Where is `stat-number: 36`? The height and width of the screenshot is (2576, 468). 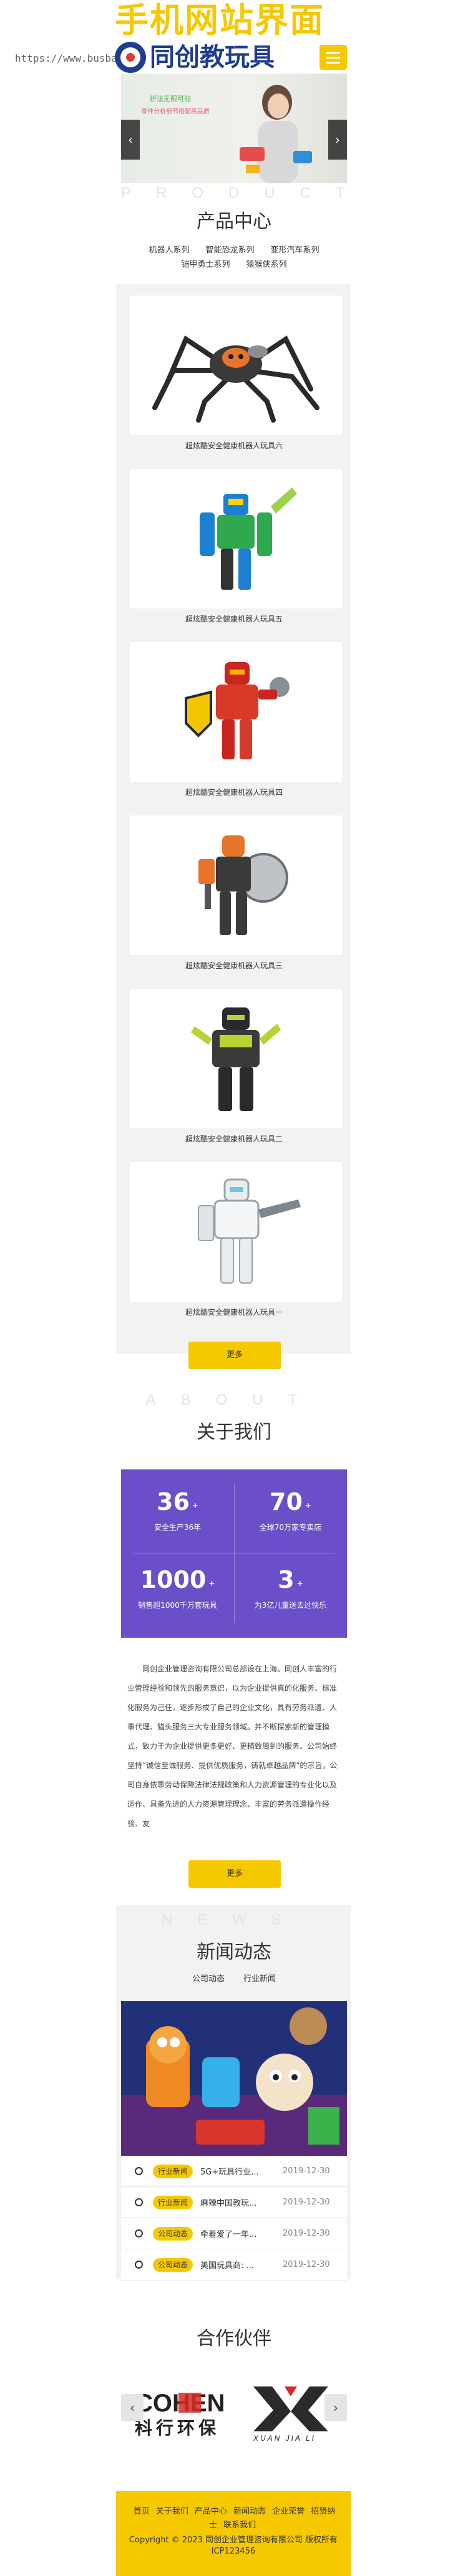 stat-number: 36 is located at coordinates (174, 1502).